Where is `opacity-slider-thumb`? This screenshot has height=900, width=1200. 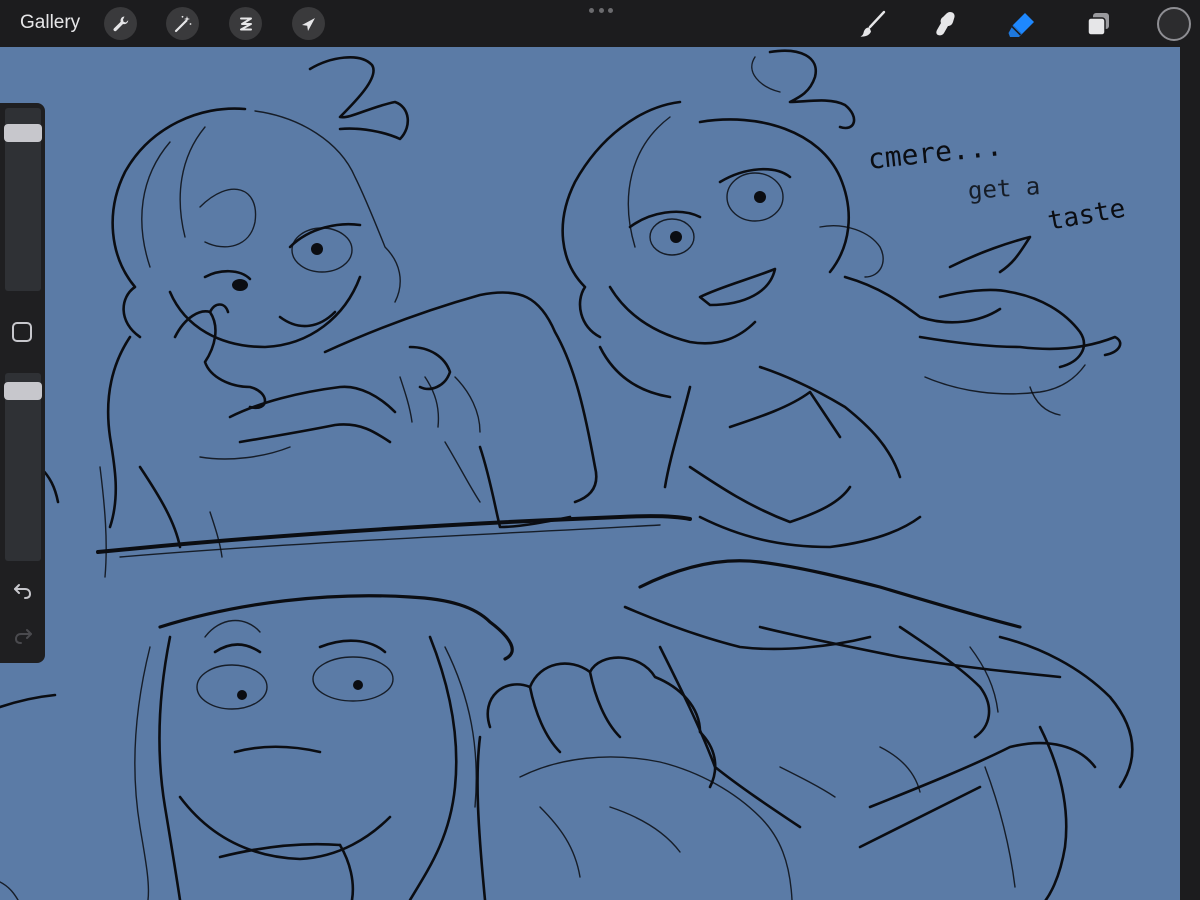
opacity-slider-thumb is located at coordinates (23, 391).